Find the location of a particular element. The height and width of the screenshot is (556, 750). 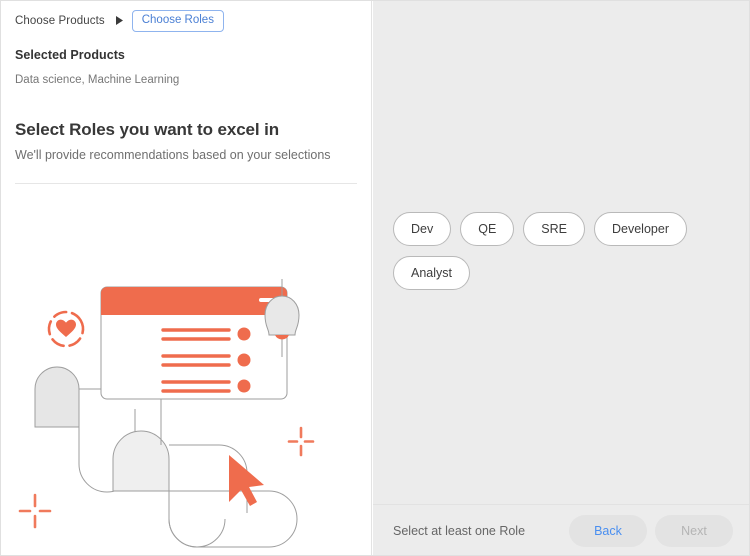

heart-in-dashed-circle-icon is located at coordinates (66, 329).